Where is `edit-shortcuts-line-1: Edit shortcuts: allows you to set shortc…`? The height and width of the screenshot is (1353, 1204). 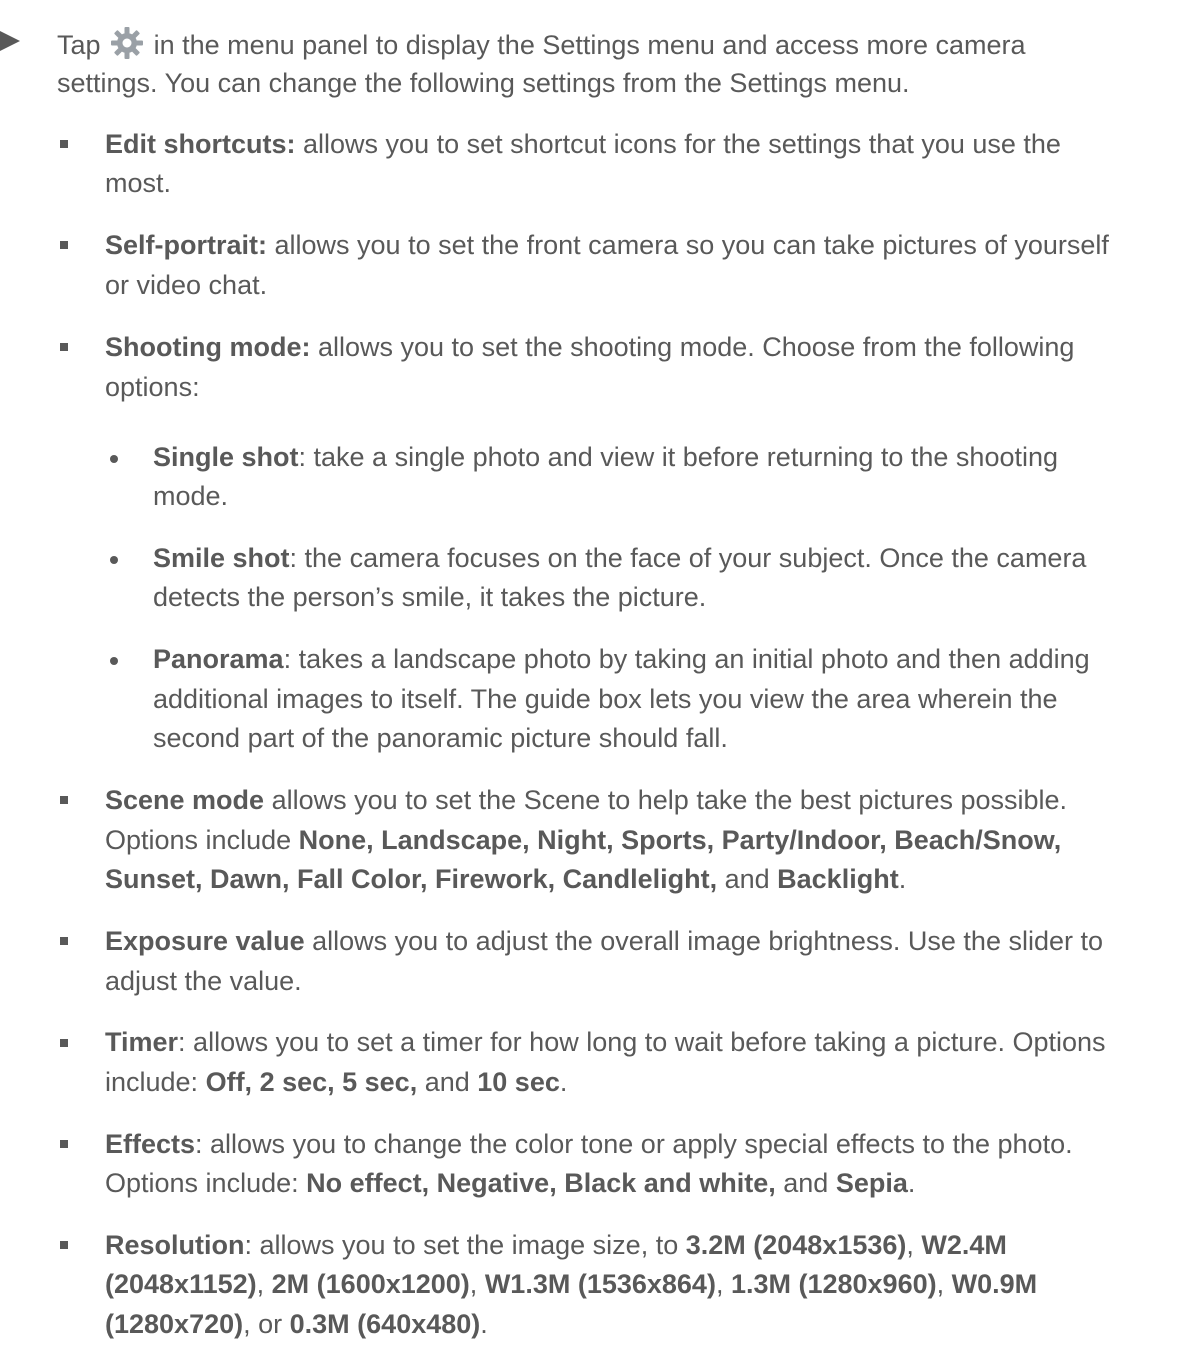
edit-shortcuts-line-1: Edit shortcuts: allows you to set shortc… is located at coordinates (583, 144).